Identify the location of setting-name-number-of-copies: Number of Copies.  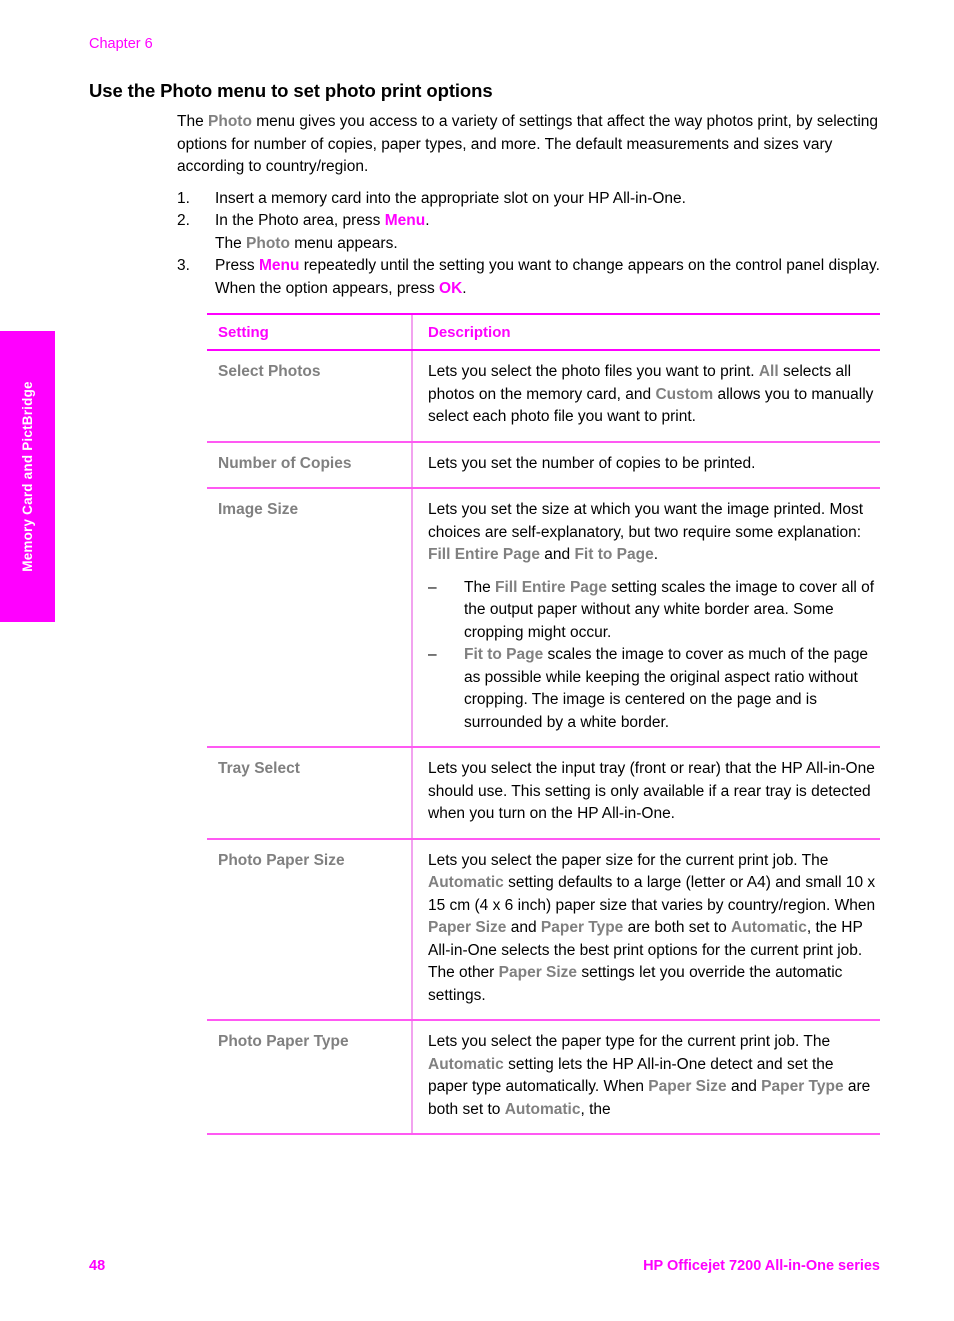
(309, 465).